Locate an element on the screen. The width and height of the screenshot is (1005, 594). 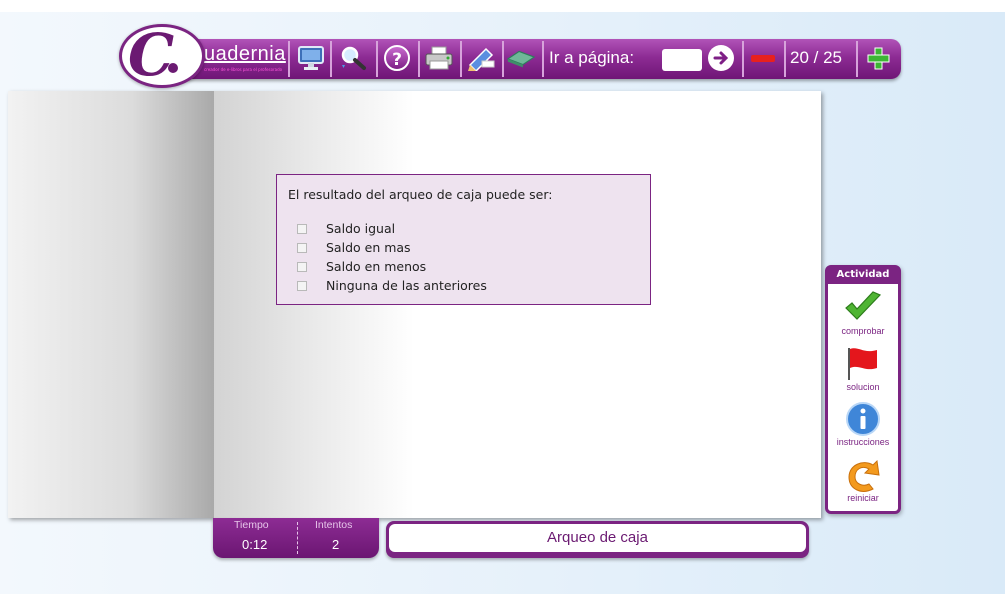
goto-page-label: Ir a página: is located at coordinates (592, 57).